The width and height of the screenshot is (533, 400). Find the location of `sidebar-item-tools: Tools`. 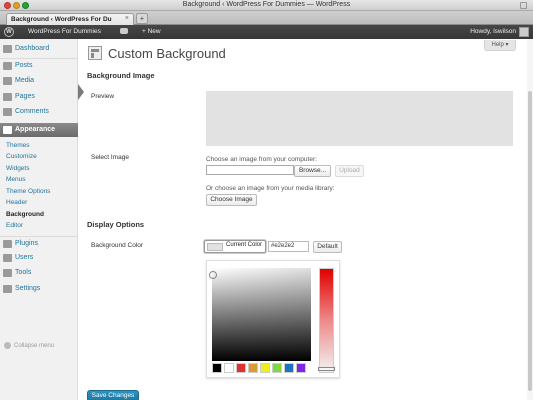

sidebar-item-tools: Tools is located at coordinates (39, 273).